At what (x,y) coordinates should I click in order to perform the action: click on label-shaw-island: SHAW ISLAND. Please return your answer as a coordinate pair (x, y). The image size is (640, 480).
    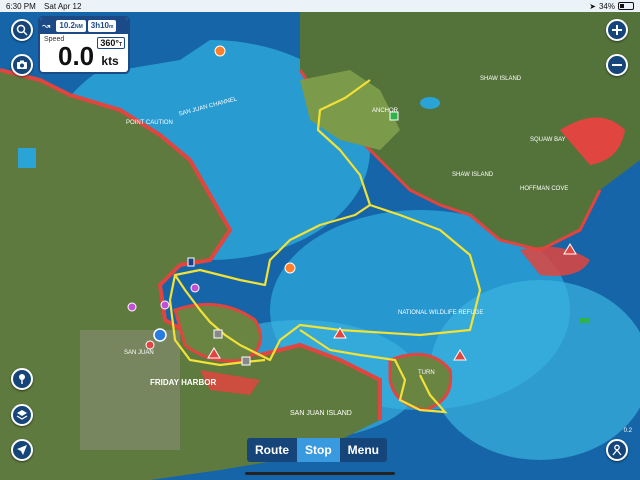
    Looking at the image, I should click on (473, 175).